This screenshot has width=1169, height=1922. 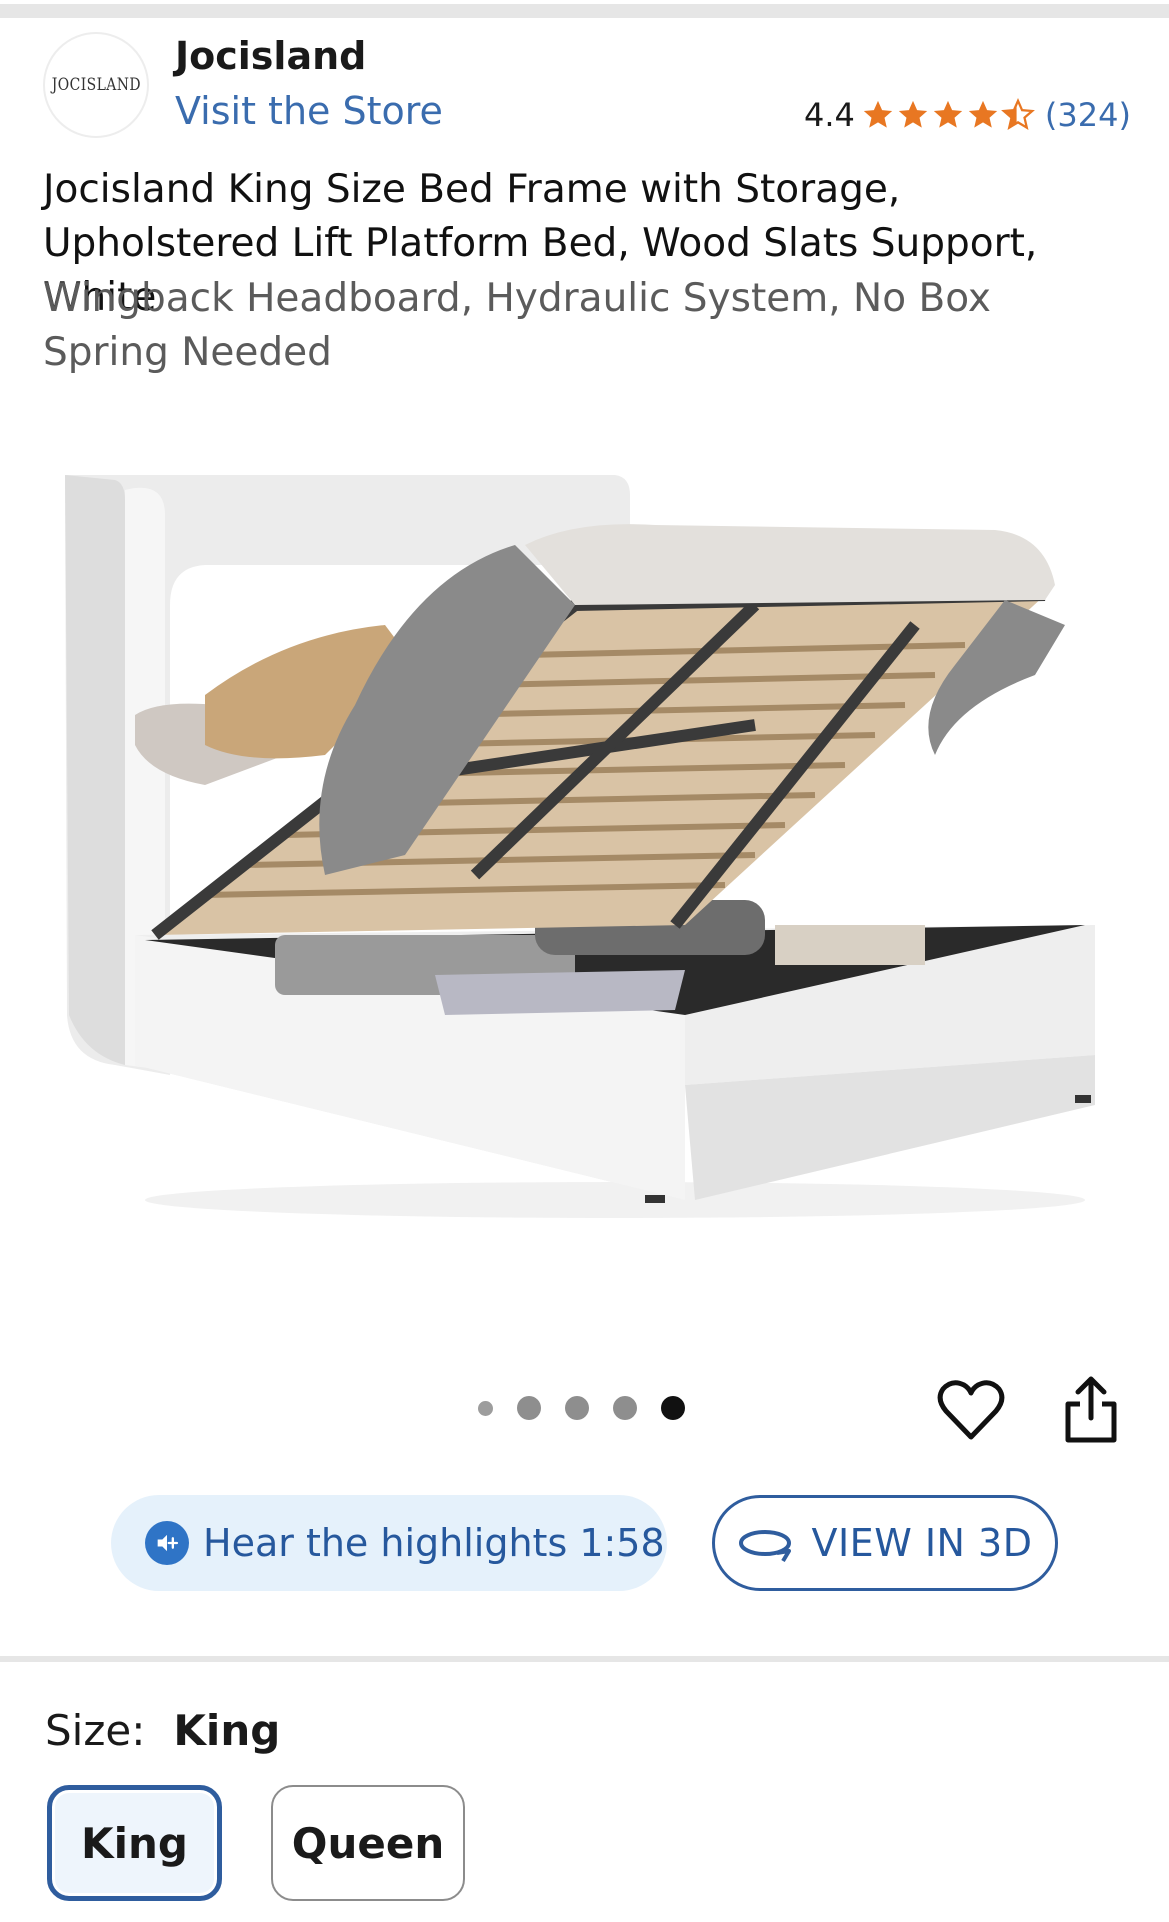 What do you see at coordinates (922, 1543) in the screenshot?
I see `view-in-3d-label: VIEW IN 3D` at bounding box center [922, 1543].